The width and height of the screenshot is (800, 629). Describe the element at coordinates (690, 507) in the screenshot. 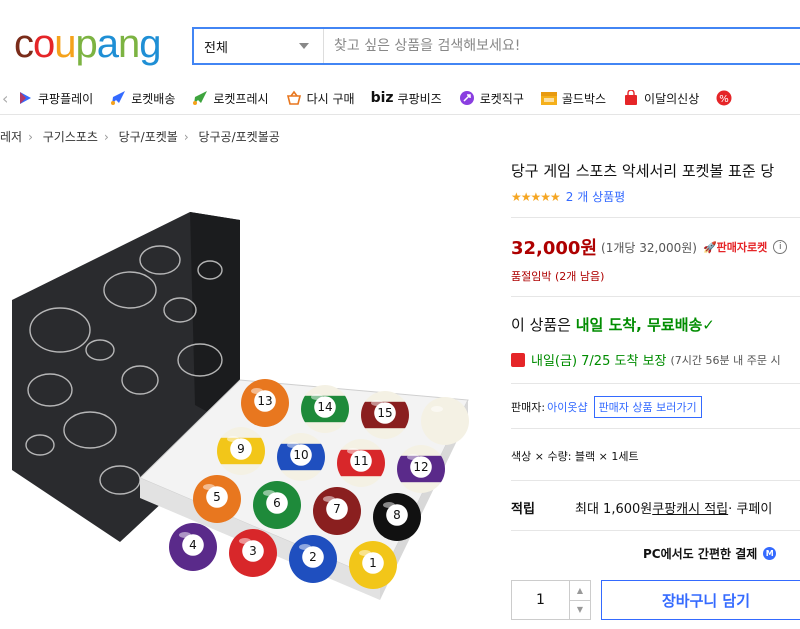

I see `coupang-cash-link: 쿠팡캐시 적립` at that location.